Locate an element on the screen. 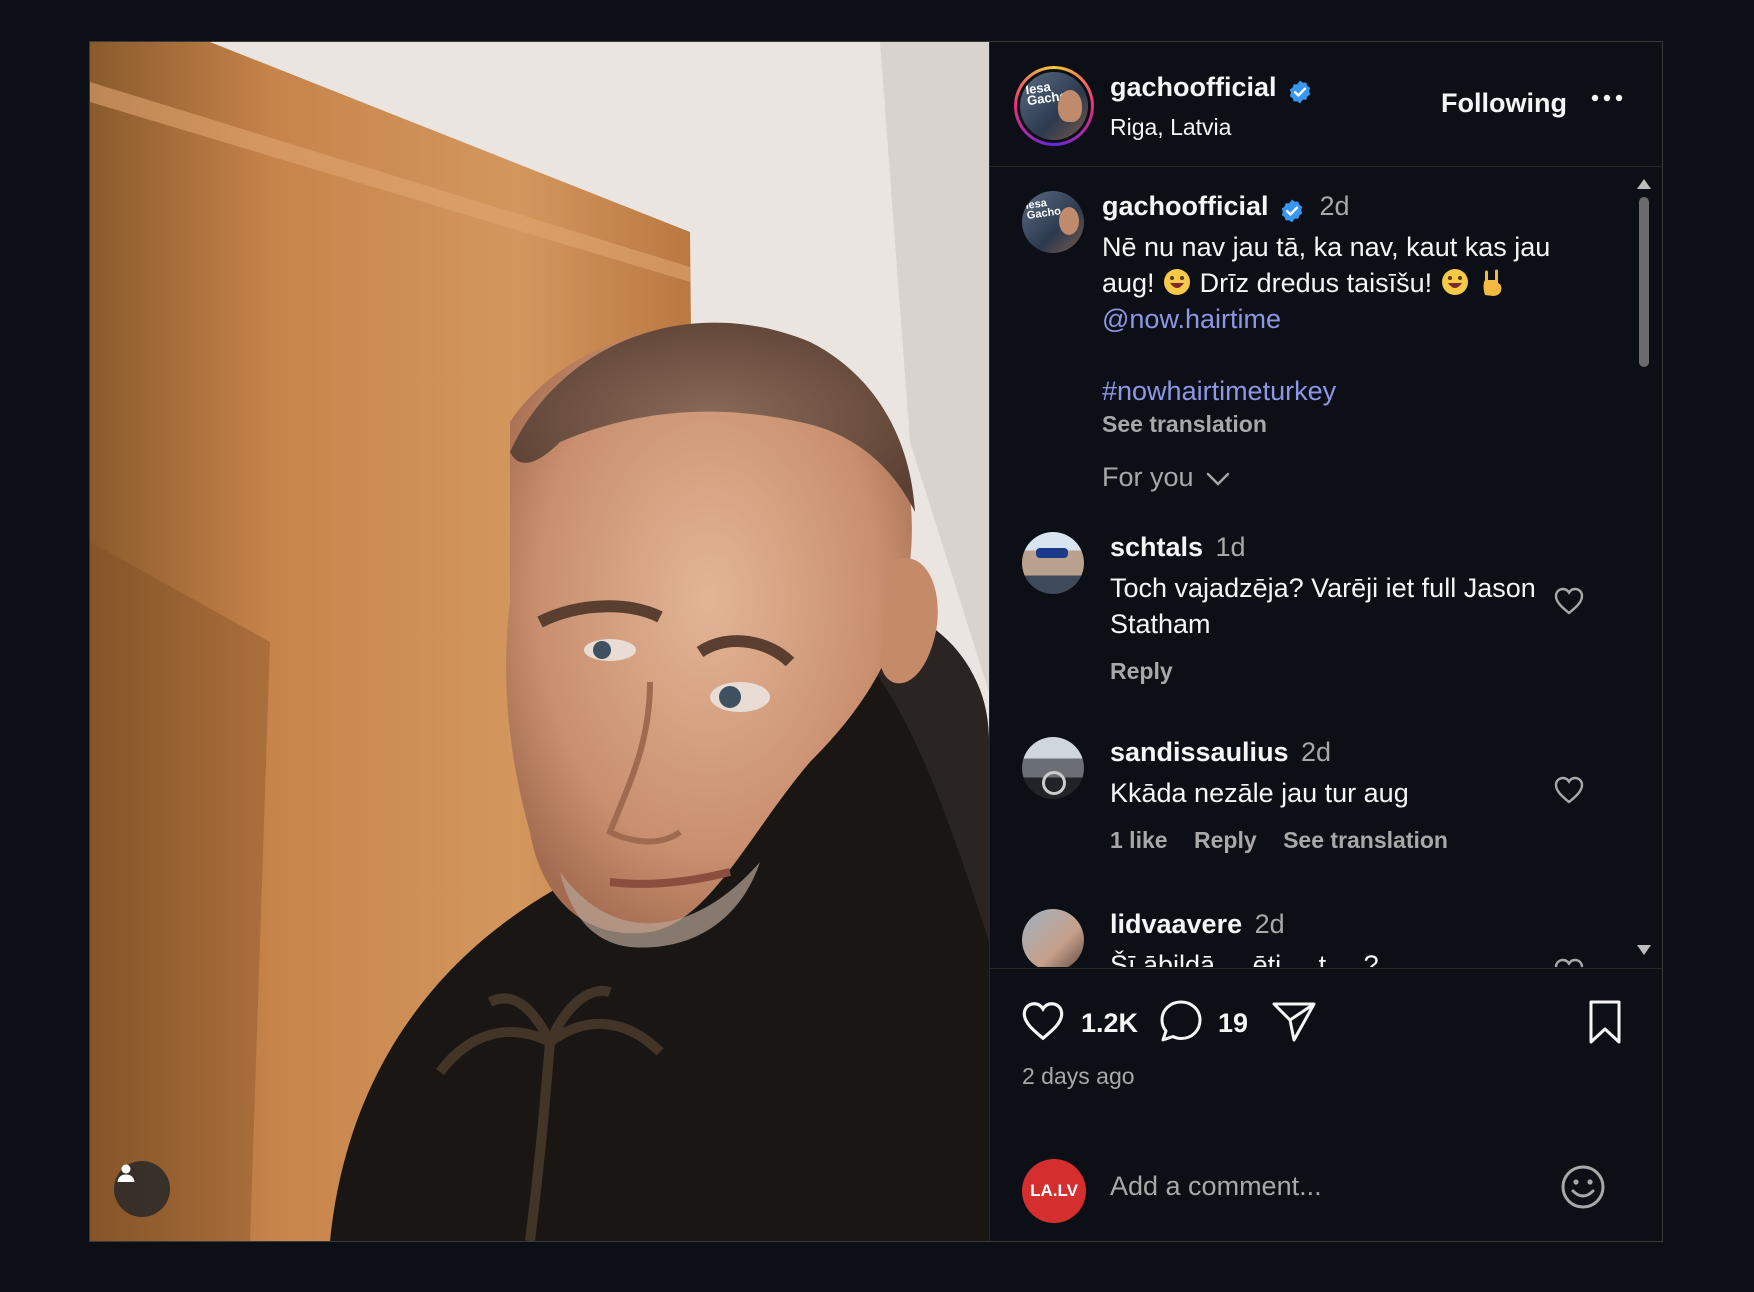 The image size is (1754, 1292). post-actions: 1.2K 19 2 days ago LA.LV is located at coordinates (1326, 1105).